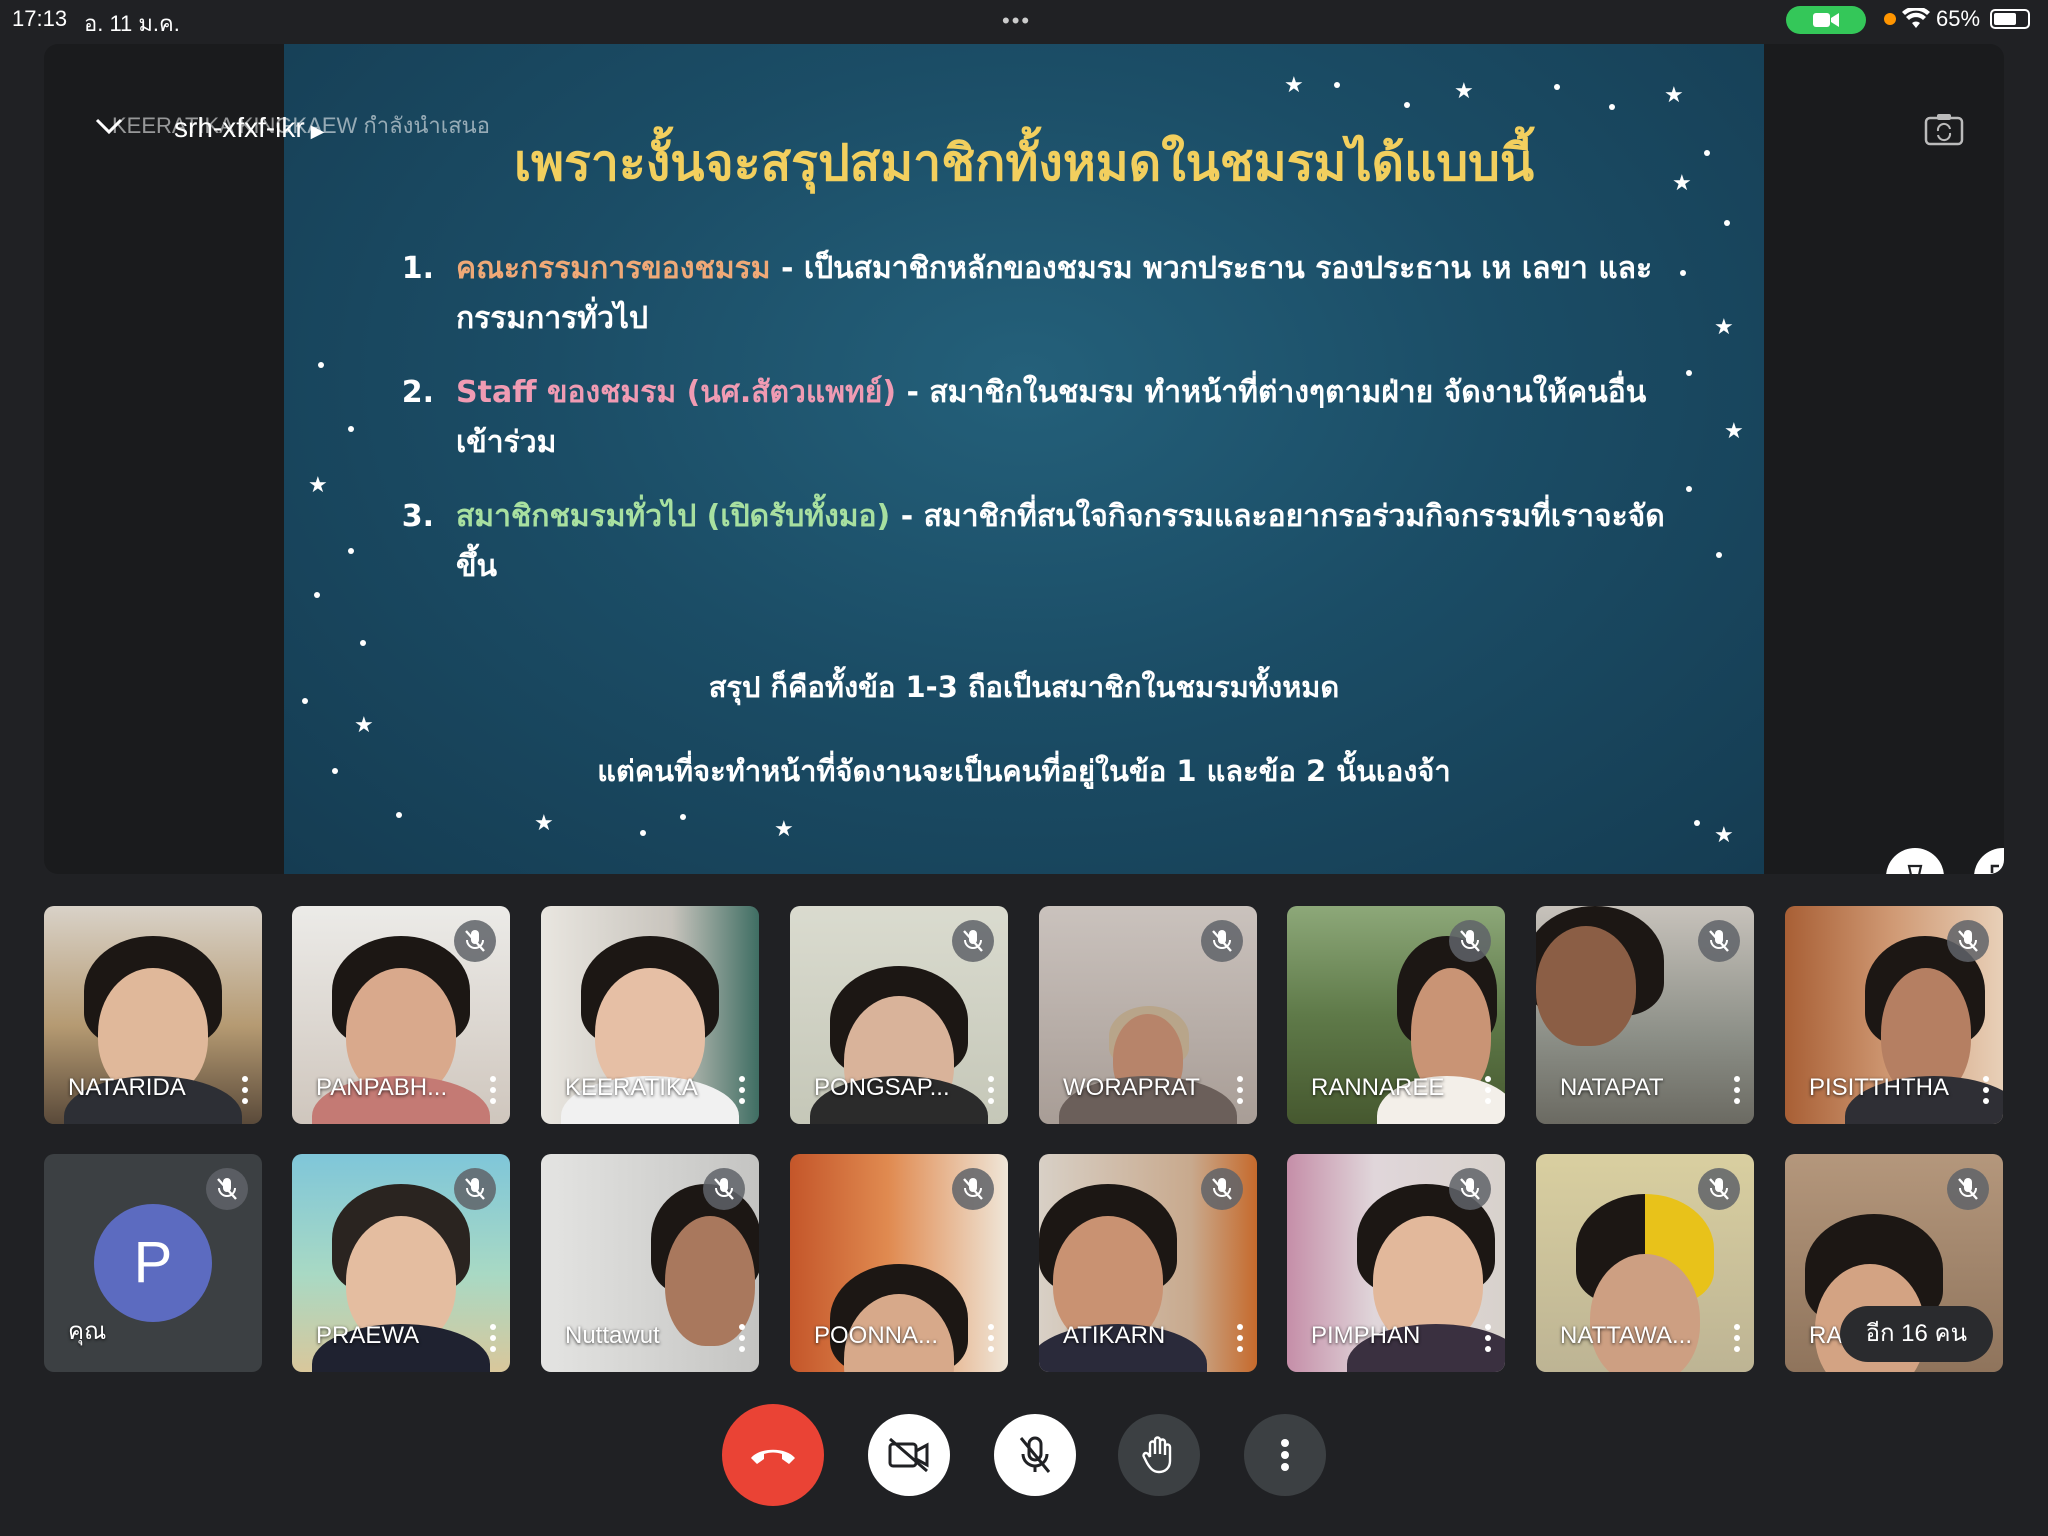 This screenshot has height=1536, width=2048. What do you see at coordinates (1894, 1263) in the screenshot?
I see `participant-tile: RAK อีก 16 คน` at bounding box center [1894, 1263].